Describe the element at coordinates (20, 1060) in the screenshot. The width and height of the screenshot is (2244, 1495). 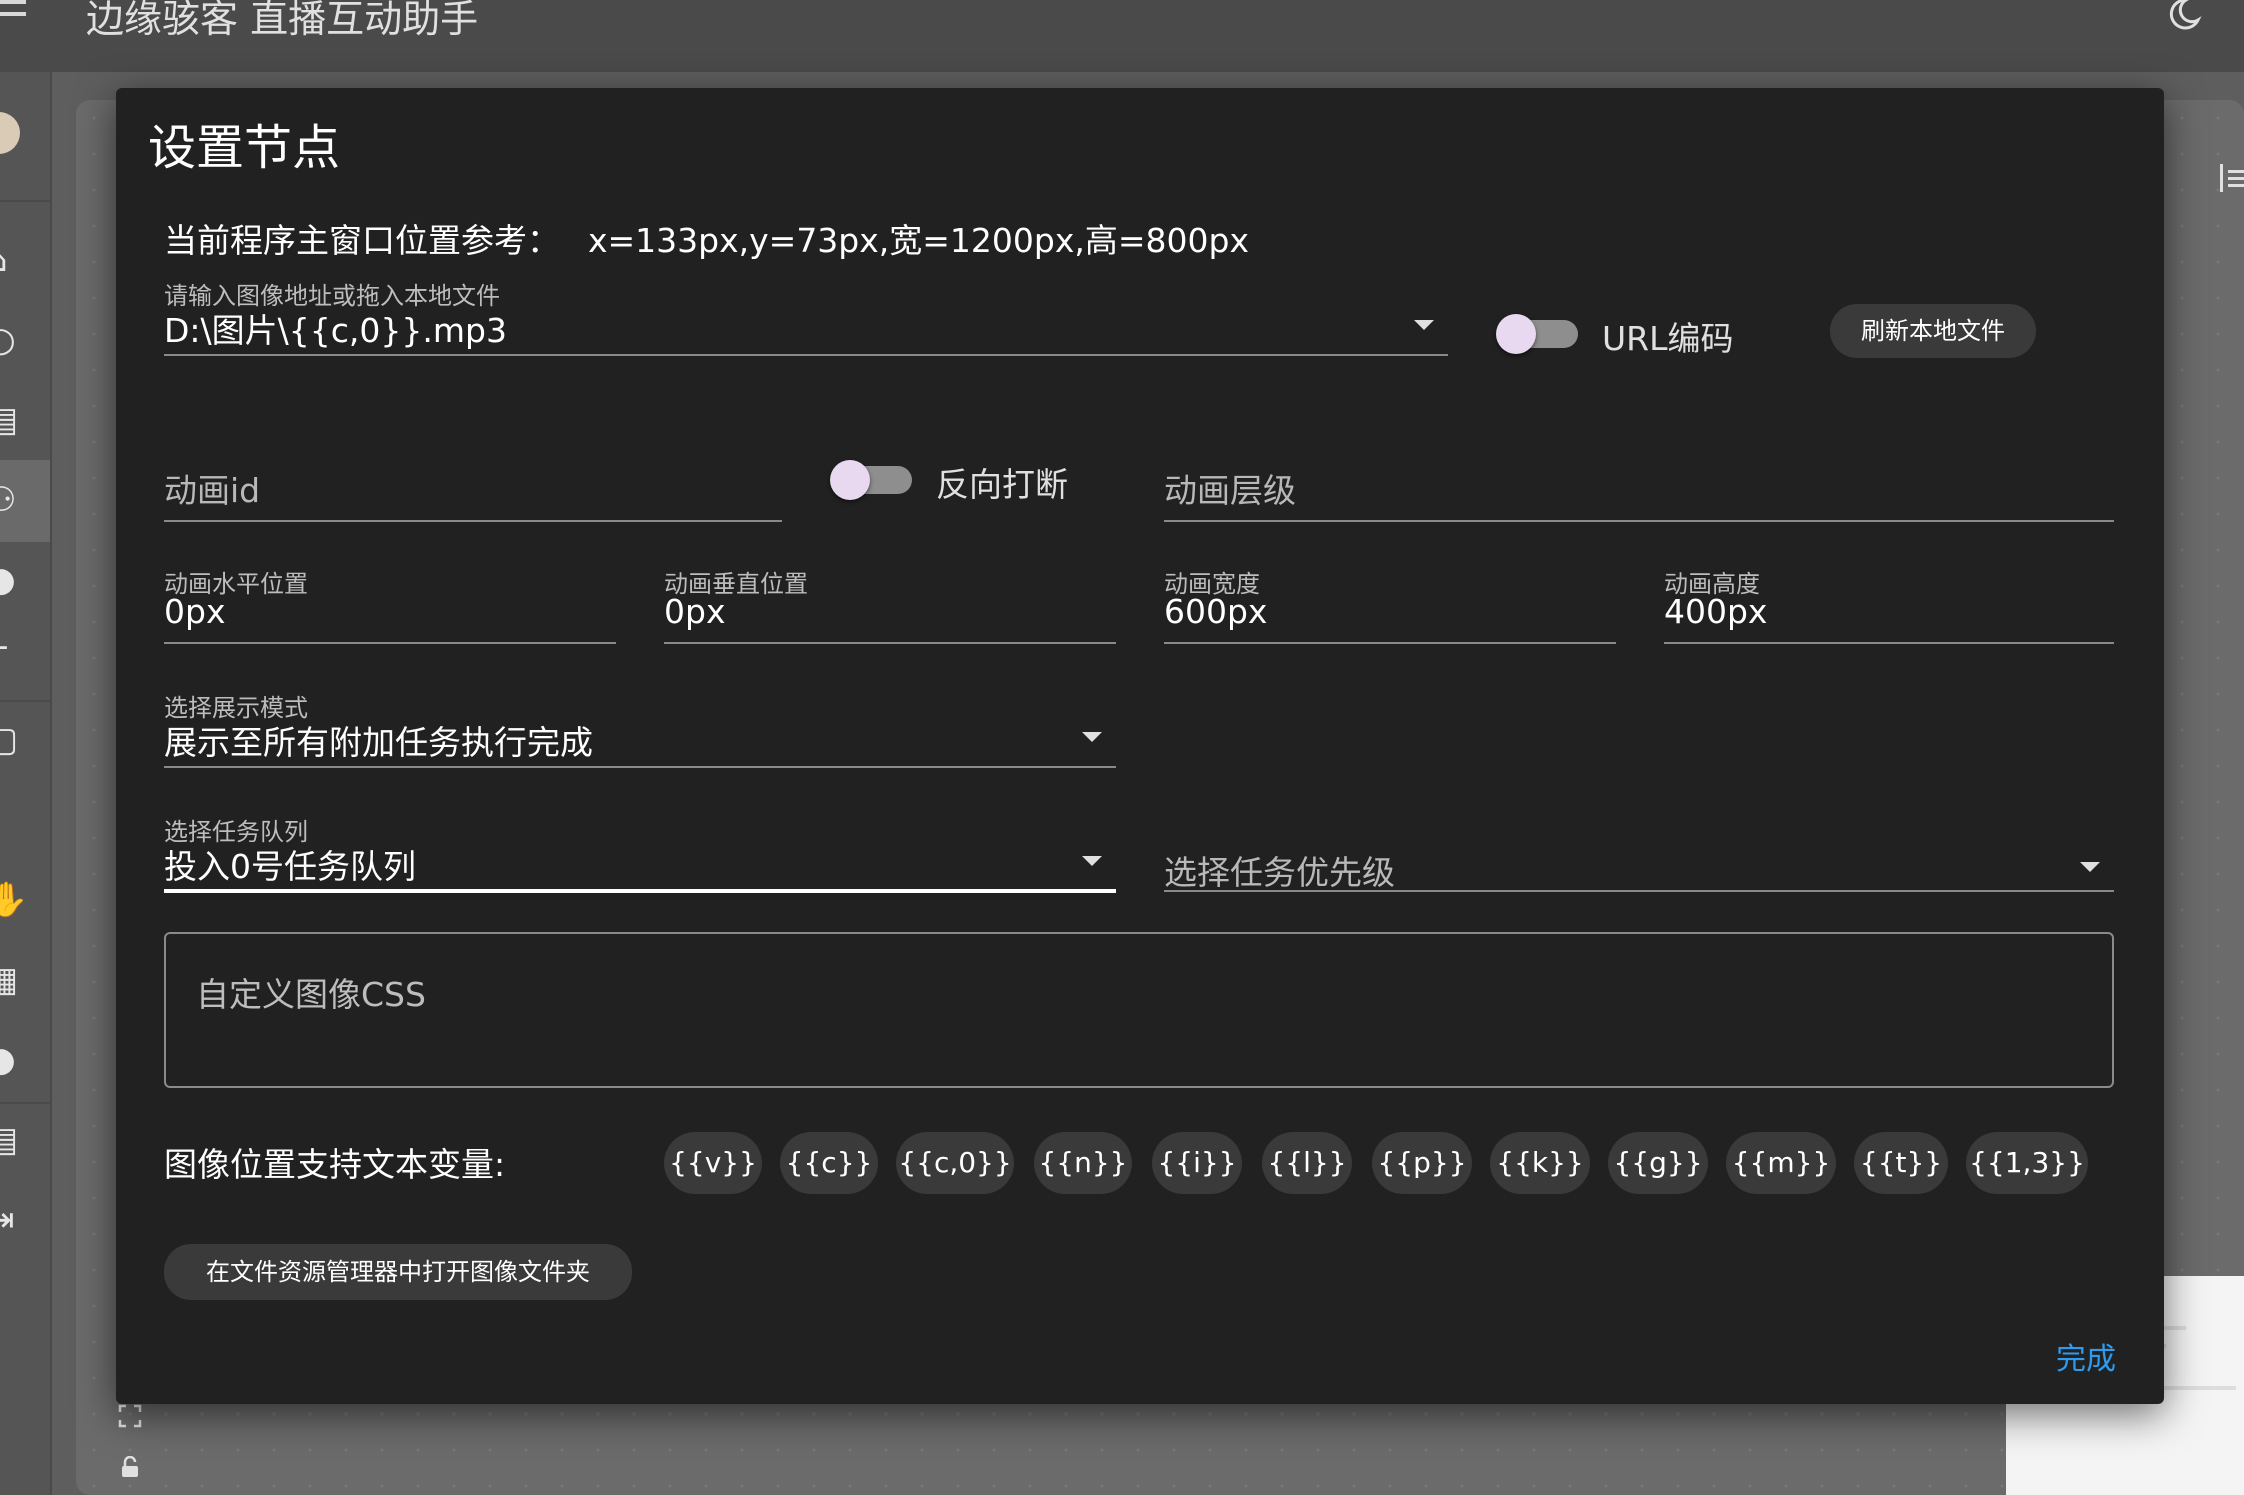
I see `info-icon: ●` at that location.